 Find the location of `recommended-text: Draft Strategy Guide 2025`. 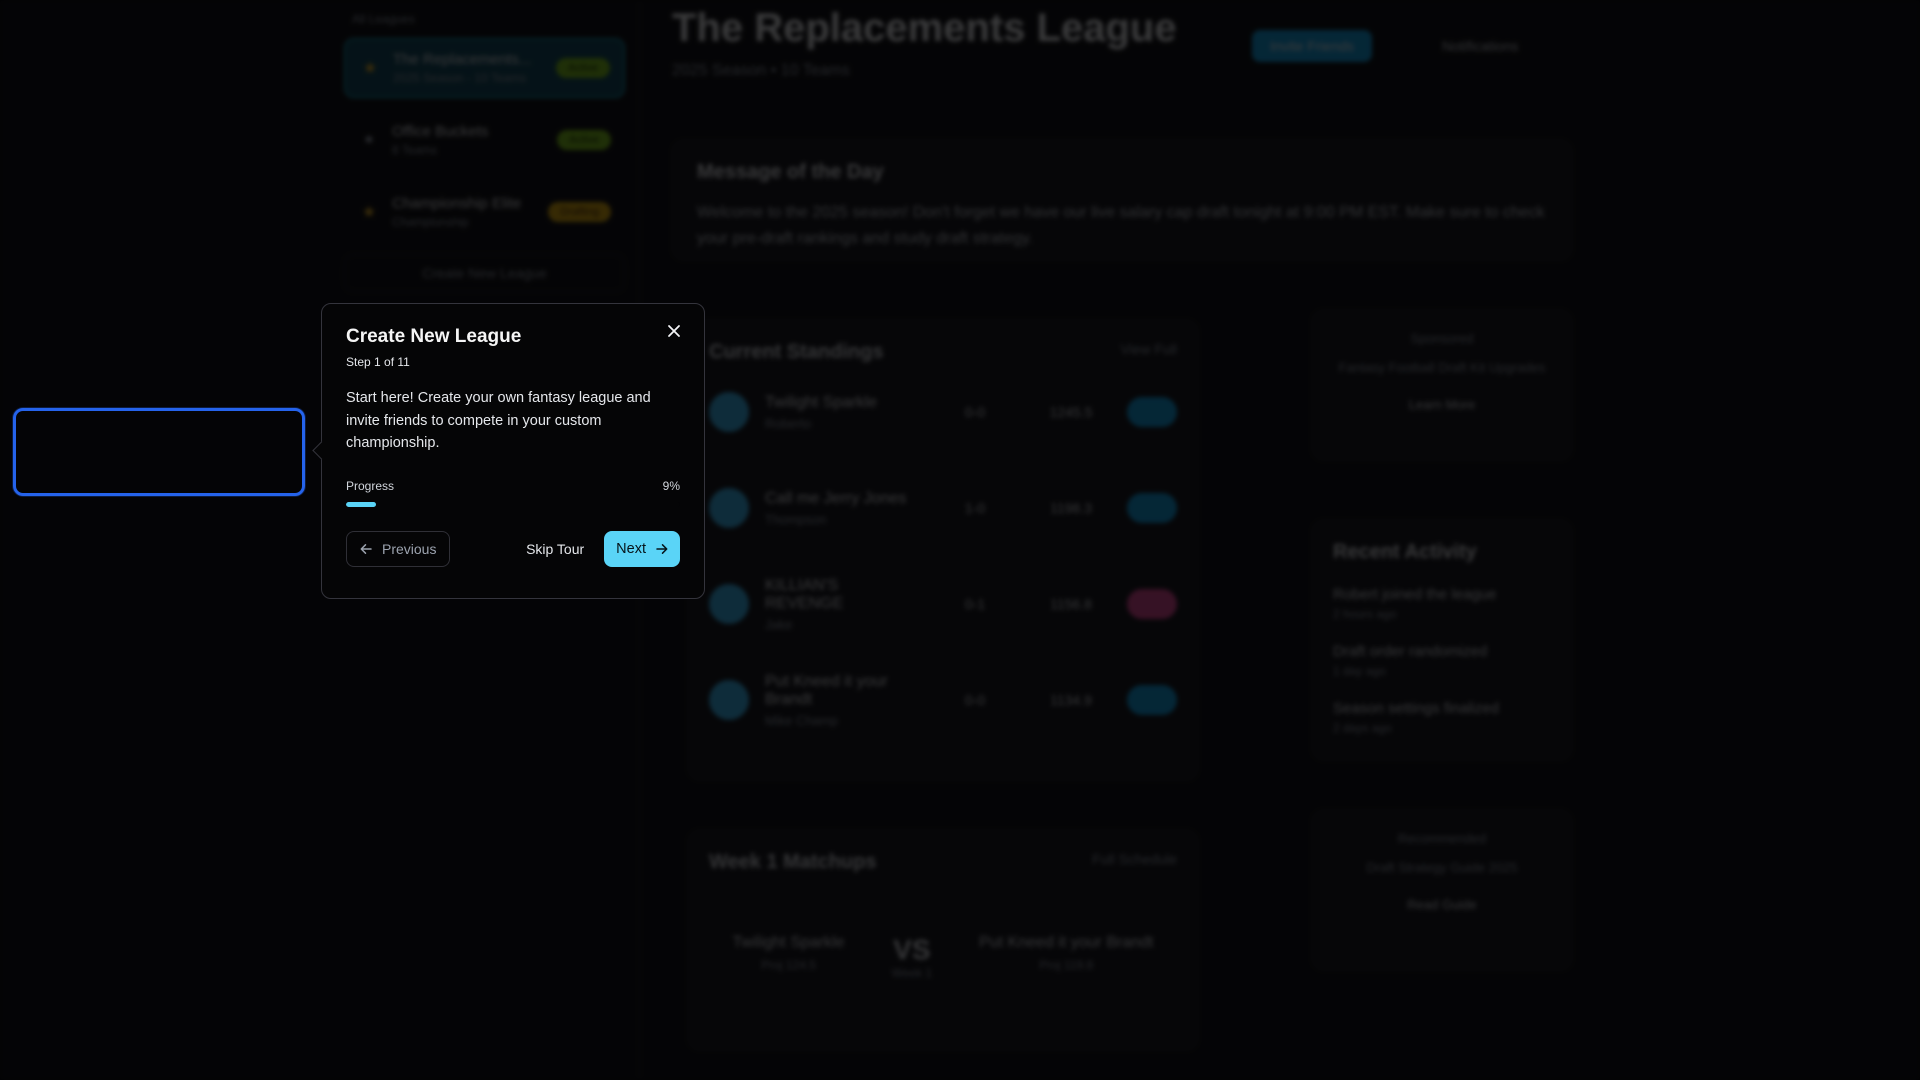

recommended-text: Draft Strategy Guide 2025 is located at coordinates (1442, 867).